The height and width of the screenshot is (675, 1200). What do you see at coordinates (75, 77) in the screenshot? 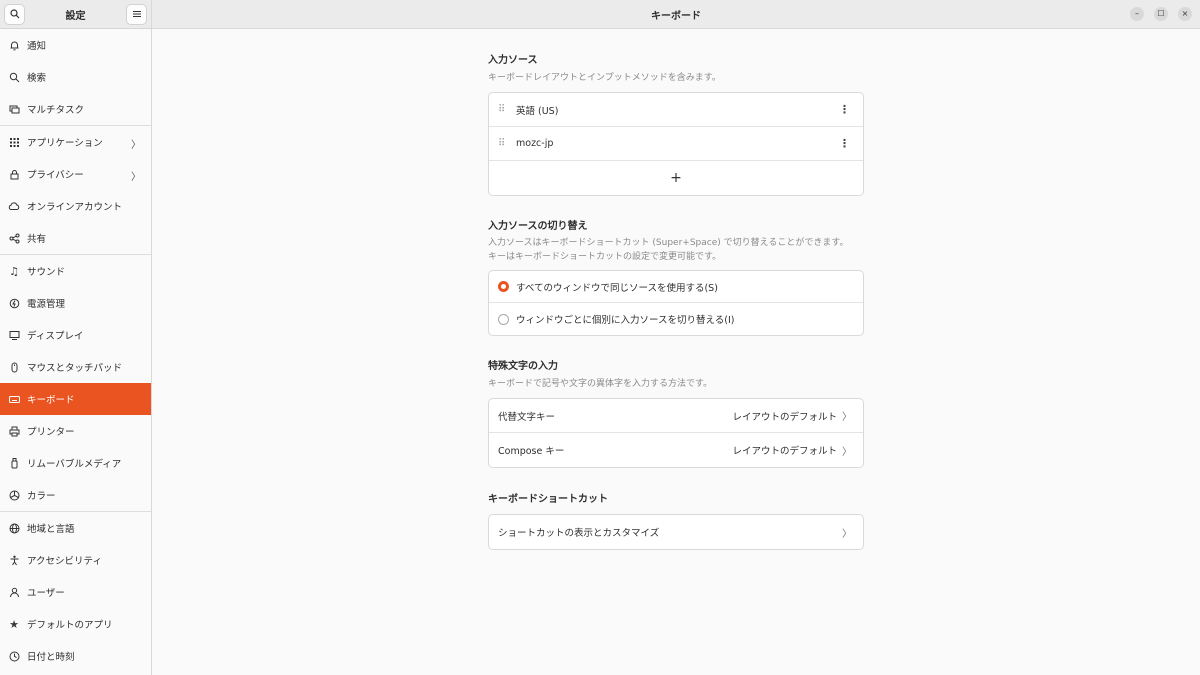
I see `sidebar-item-search: 検索` at bounding box center [75, 77].